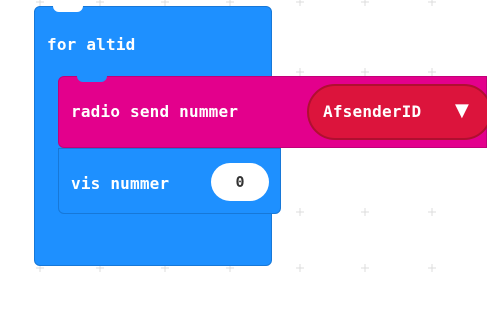  Describe the element at coordinates (155, 111) in the screenshot. I see `radio-send-number-label: radio send nummer` at that location.